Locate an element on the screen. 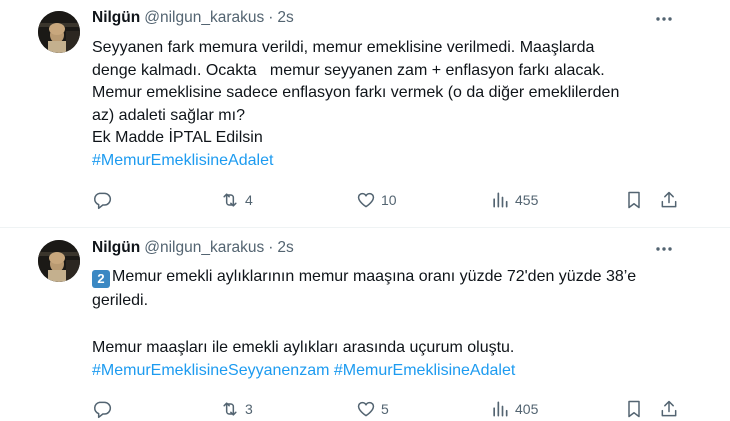 The image size is (730, 421). retweet-count: 4 is located at coordinates (249, 200).